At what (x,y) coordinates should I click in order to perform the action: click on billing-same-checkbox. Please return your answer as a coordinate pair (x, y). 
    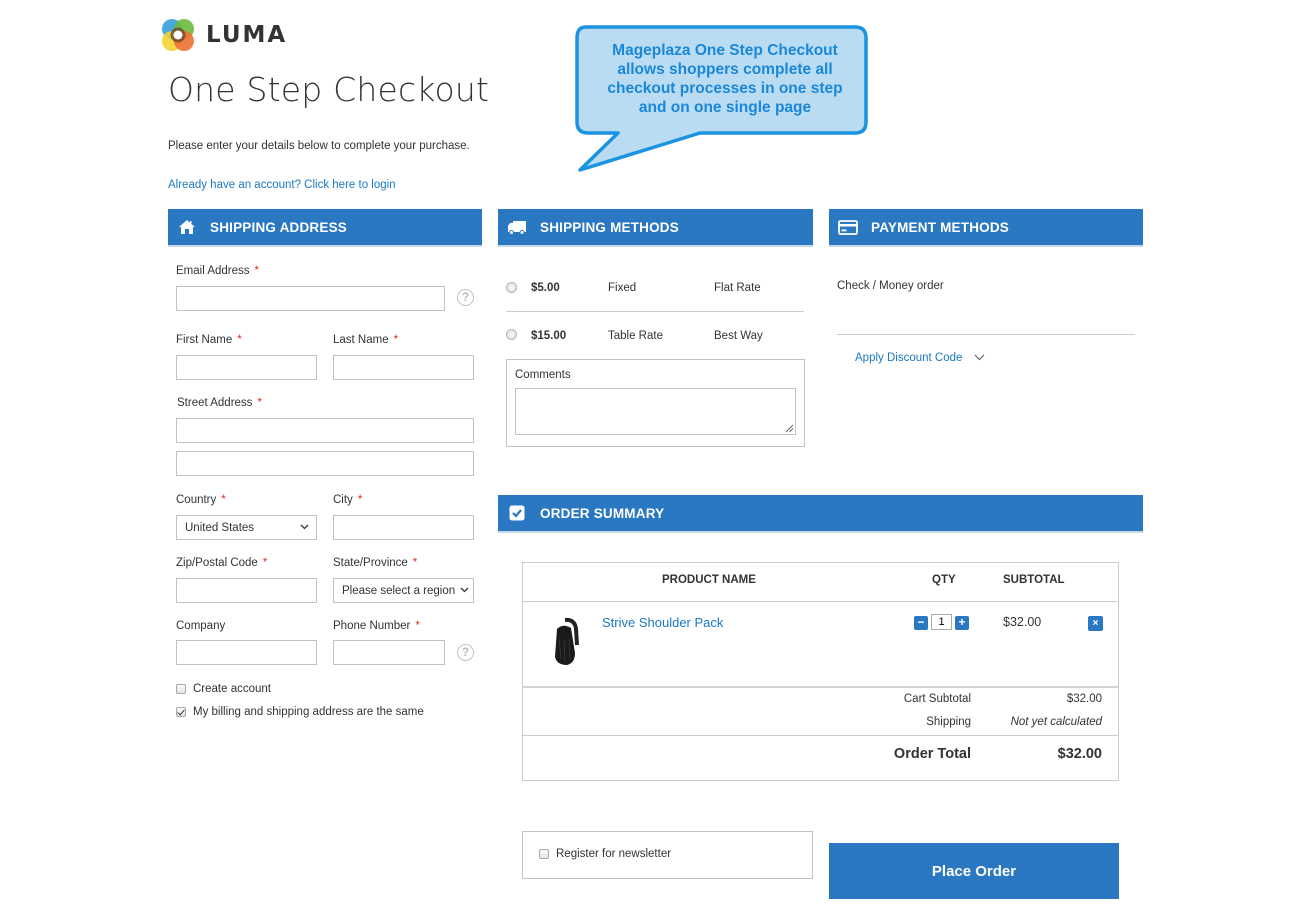
    Looking at the image, I should click on (181, 712).